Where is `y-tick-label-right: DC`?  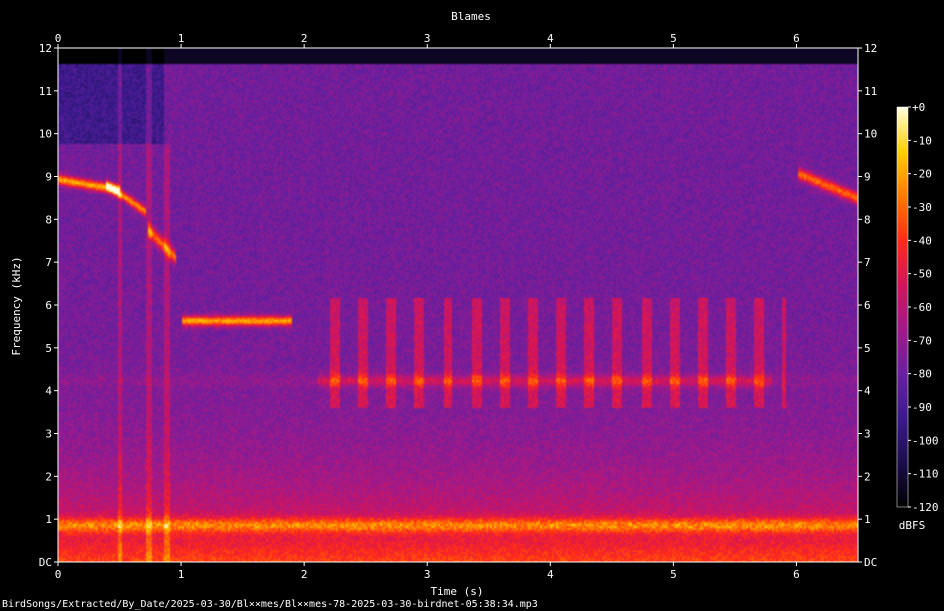
y-tick-label-right: DC is located at coordinates (870, 562).